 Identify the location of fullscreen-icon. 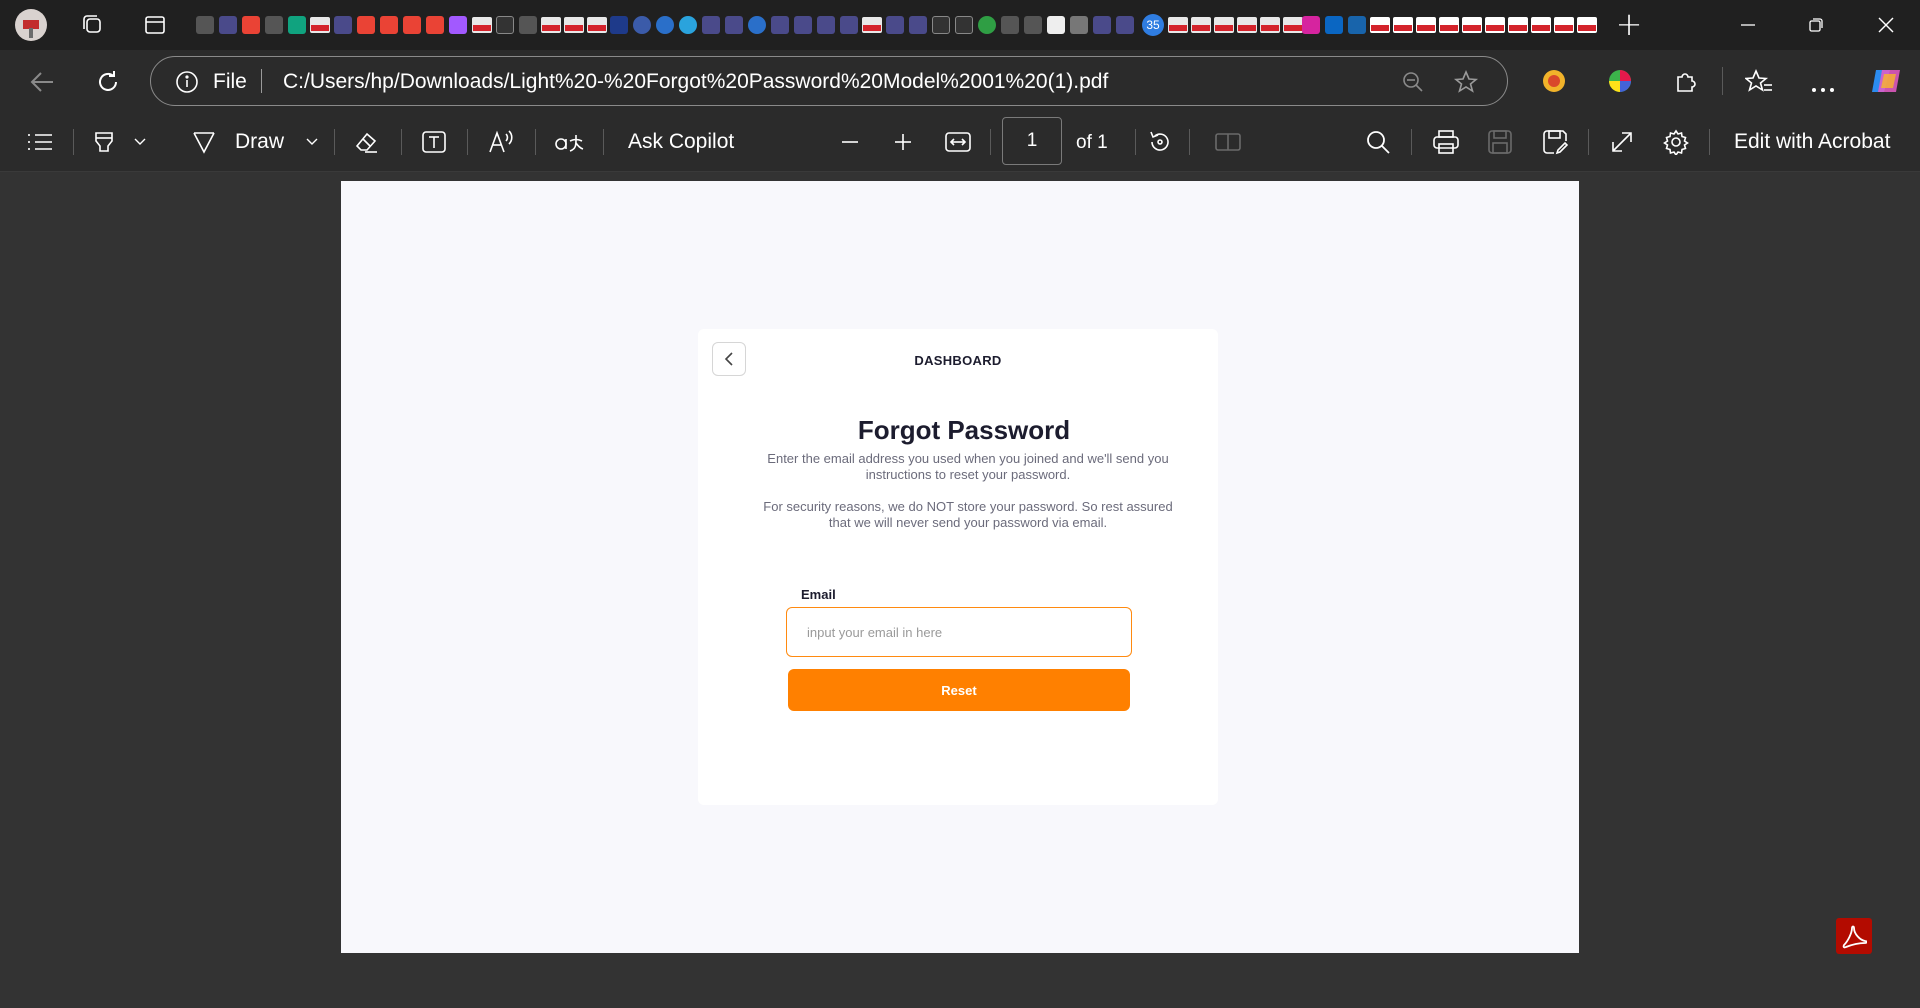
(1622, 142).